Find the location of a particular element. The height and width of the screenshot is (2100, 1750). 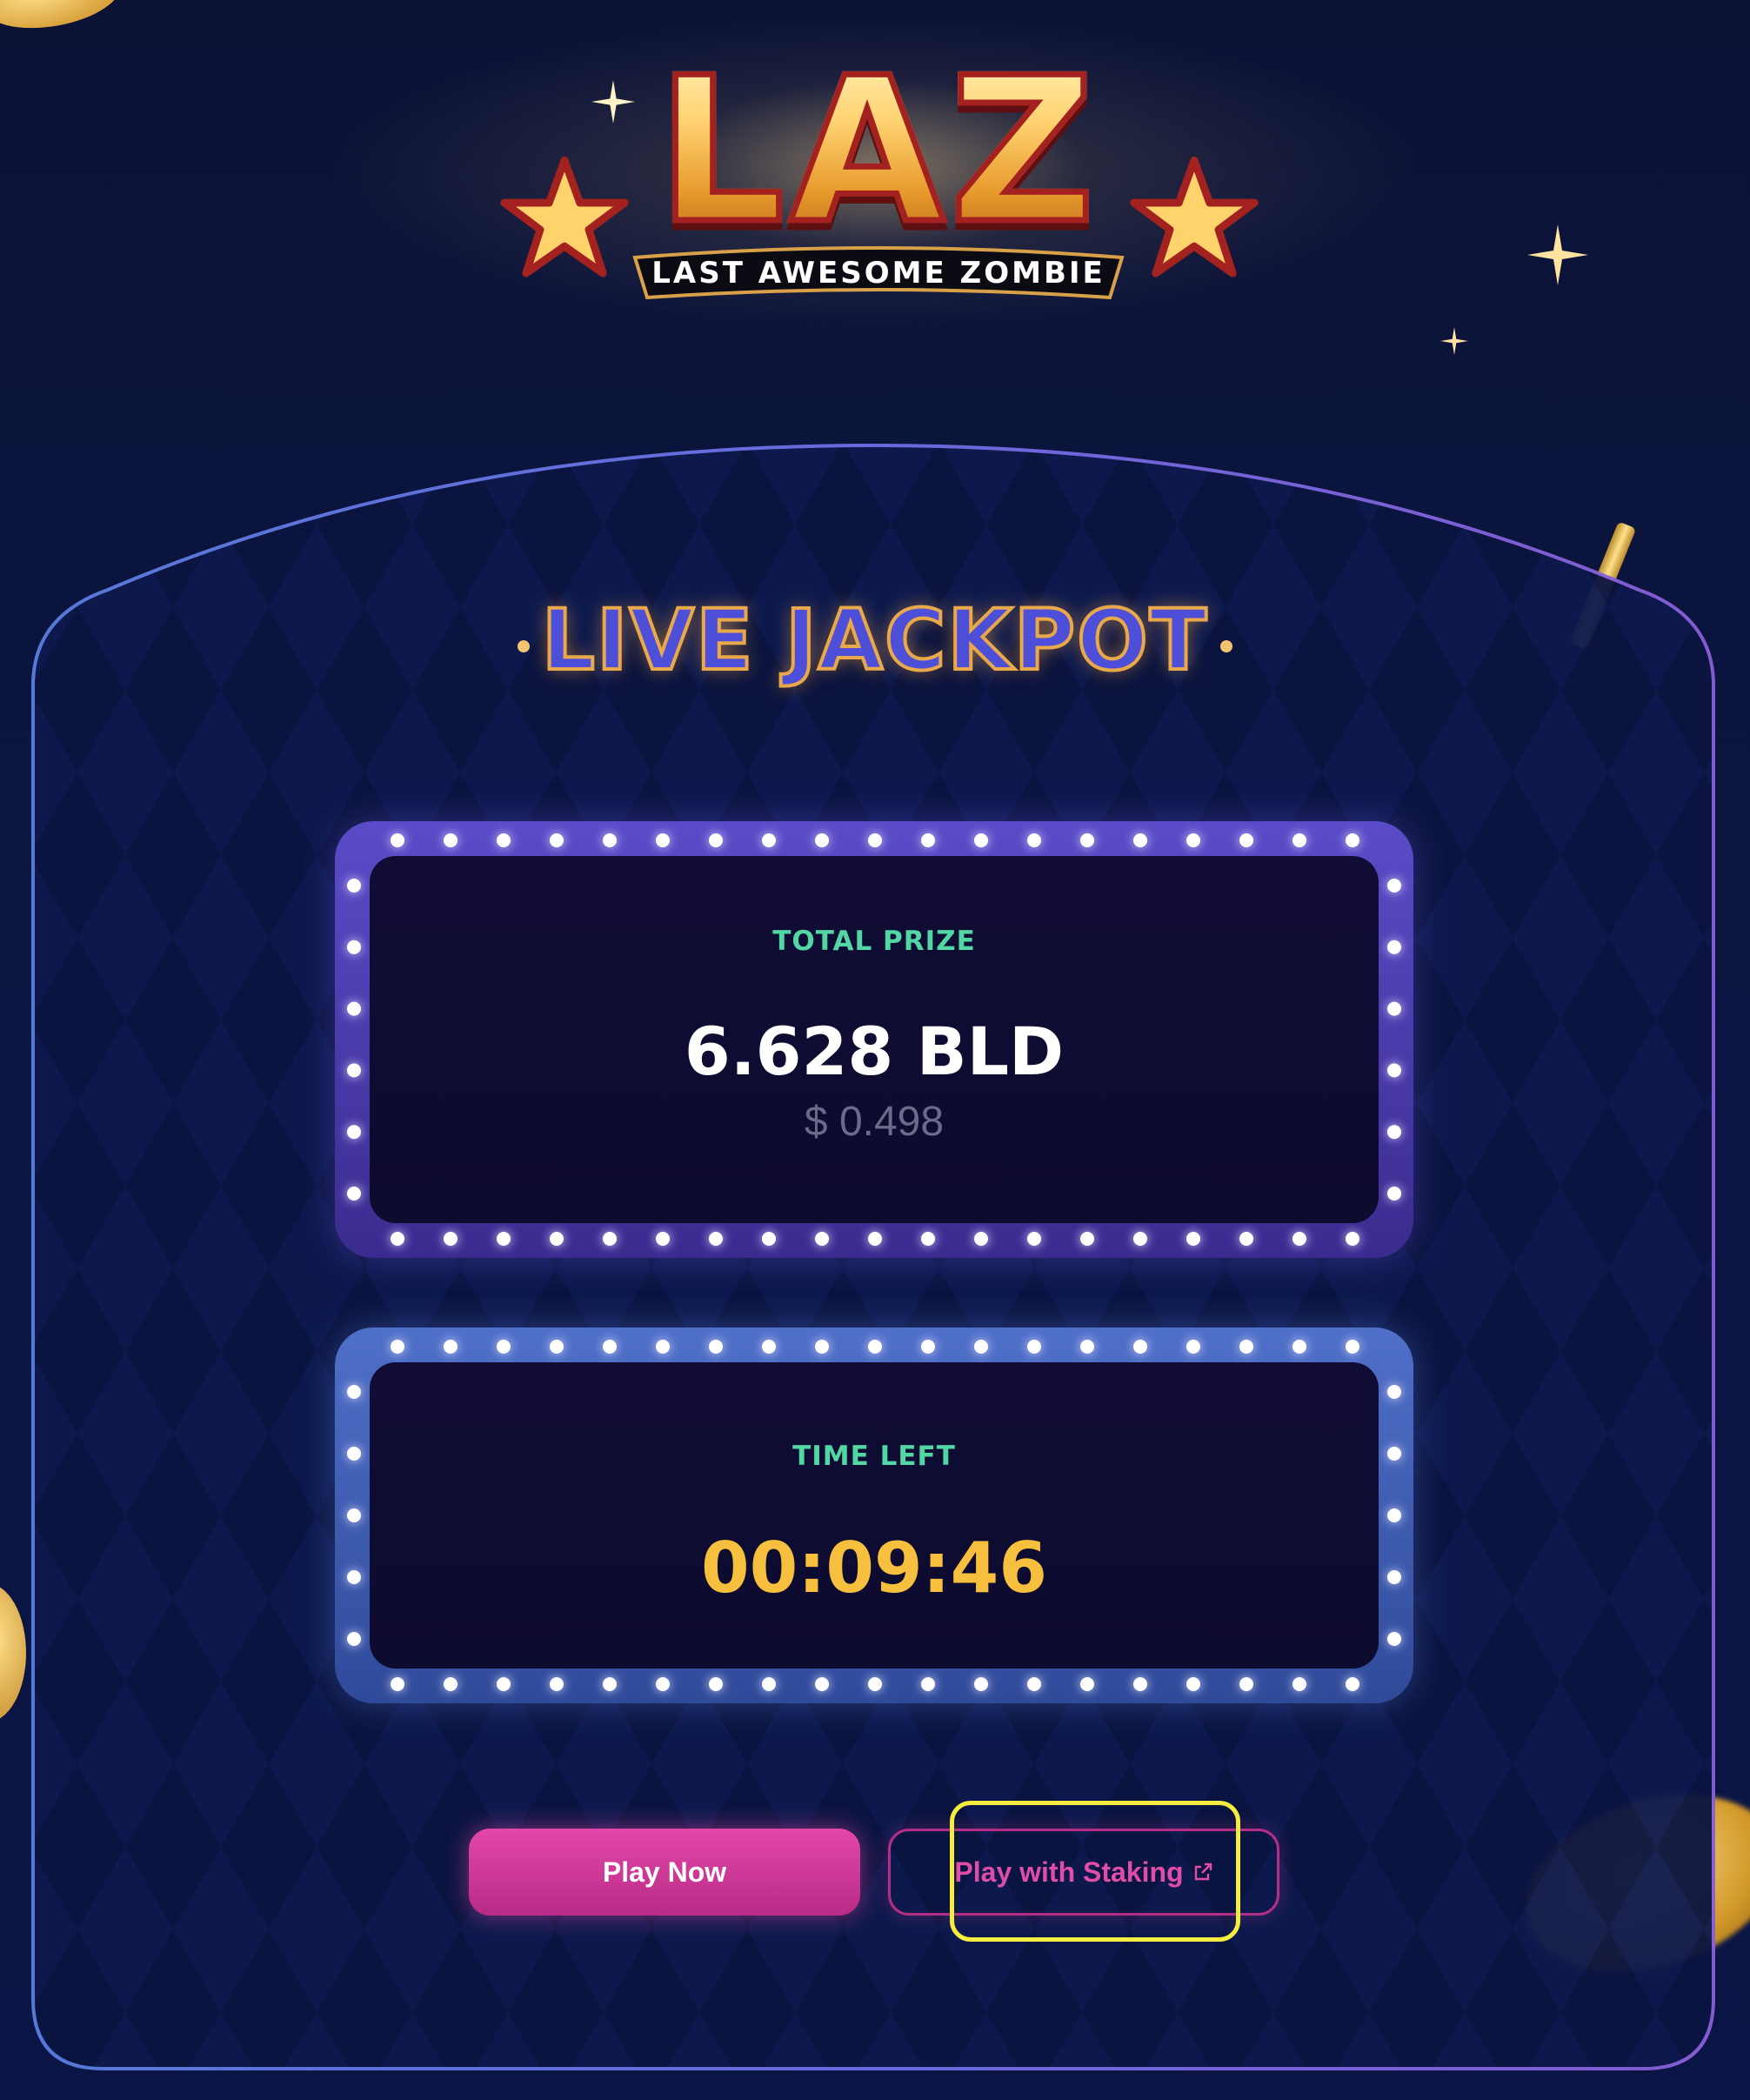

laz-logo: LAZ LAST AWESOME ZOMBIE is located at coordinates (878, 185).